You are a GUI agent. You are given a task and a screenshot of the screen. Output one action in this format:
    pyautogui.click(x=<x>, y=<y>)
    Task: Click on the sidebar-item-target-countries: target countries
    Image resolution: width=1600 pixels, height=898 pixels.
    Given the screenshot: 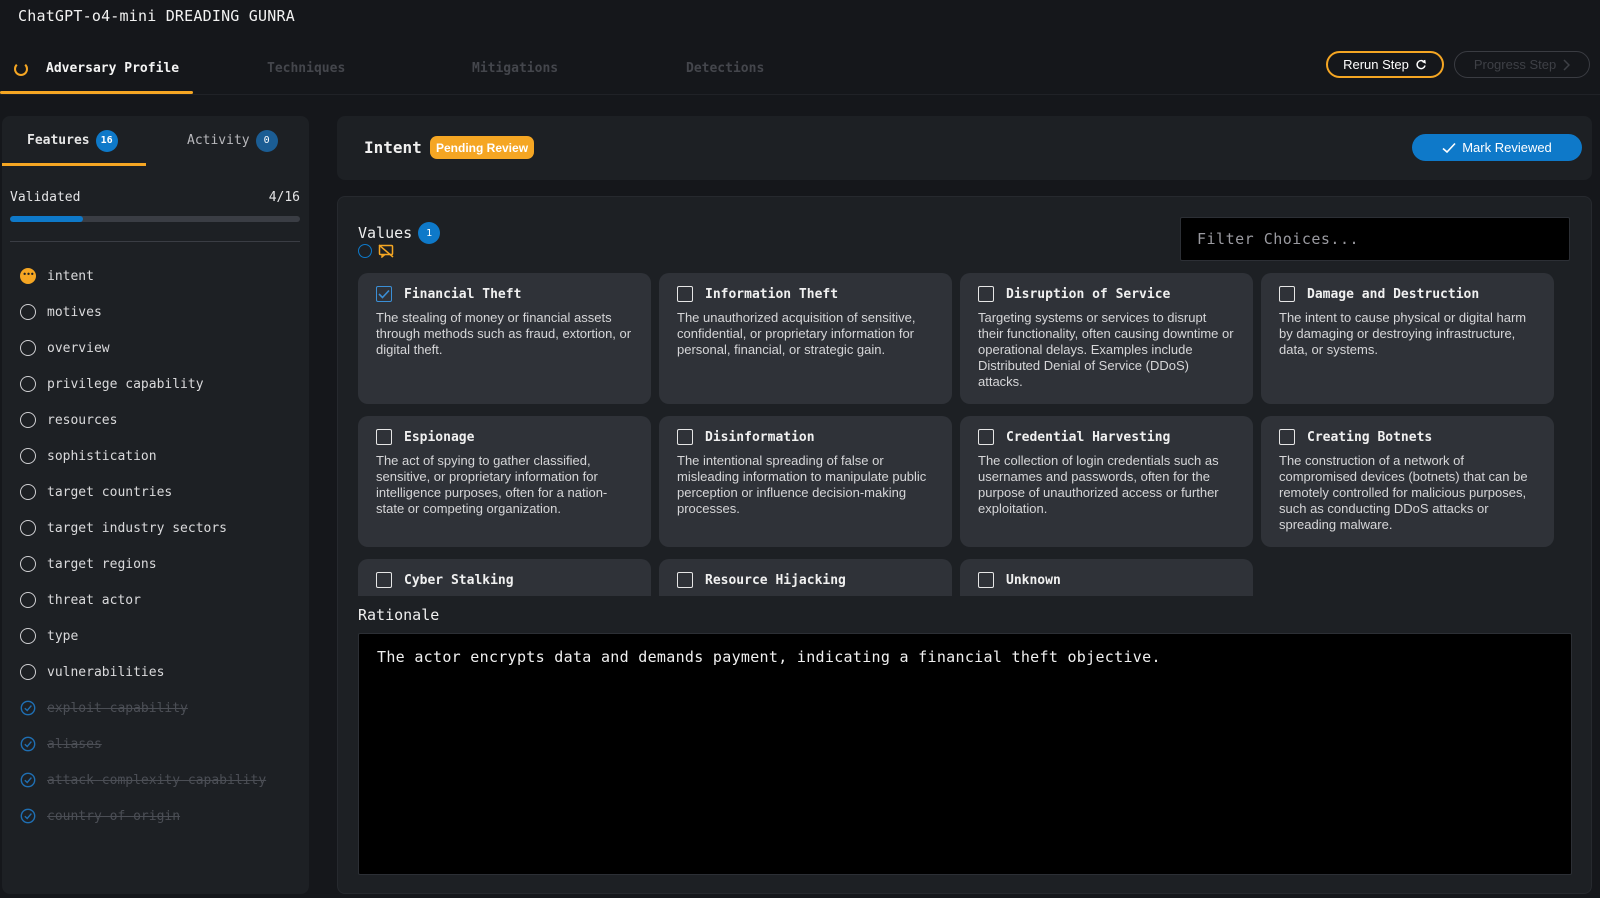 What is the action you would take?
    pyautogui.click(x=160, y=492)
    